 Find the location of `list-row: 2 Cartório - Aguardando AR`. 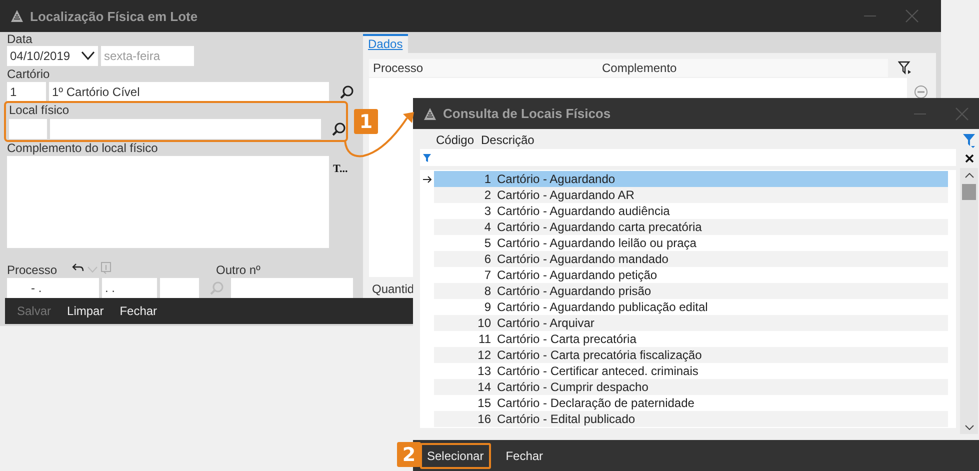

list-row: 2 Cartório - Aguardando AR is located at coordinates (691, 195).